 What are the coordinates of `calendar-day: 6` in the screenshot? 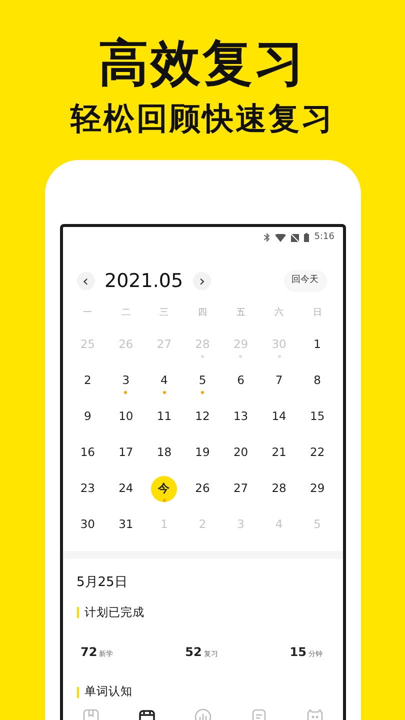 It's located at (241, 381).